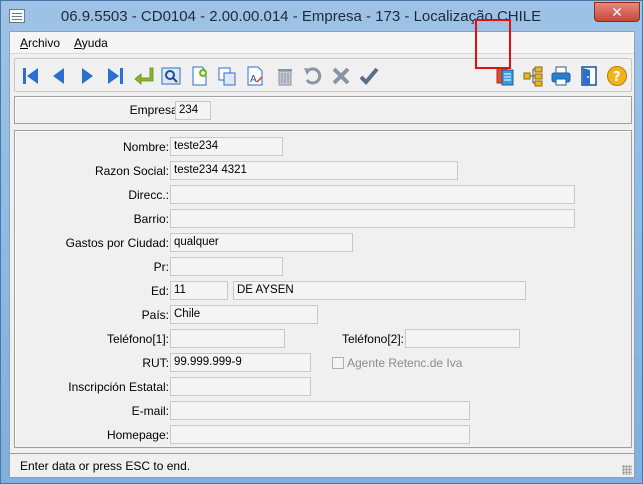 This screenshot has height=484, width=643. I want to click on new-record-icon, so click(199, 76).